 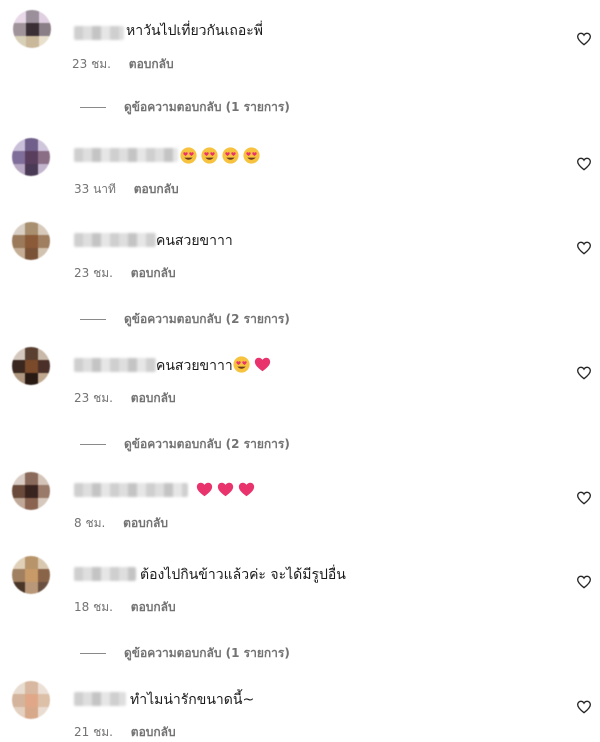 I want to click on comment-meta: 33 นาที ตอบกลับ, so click(x=126, y=189).